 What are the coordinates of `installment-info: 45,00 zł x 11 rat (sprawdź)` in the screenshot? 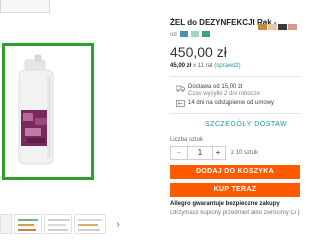 It's located at (205, 66).